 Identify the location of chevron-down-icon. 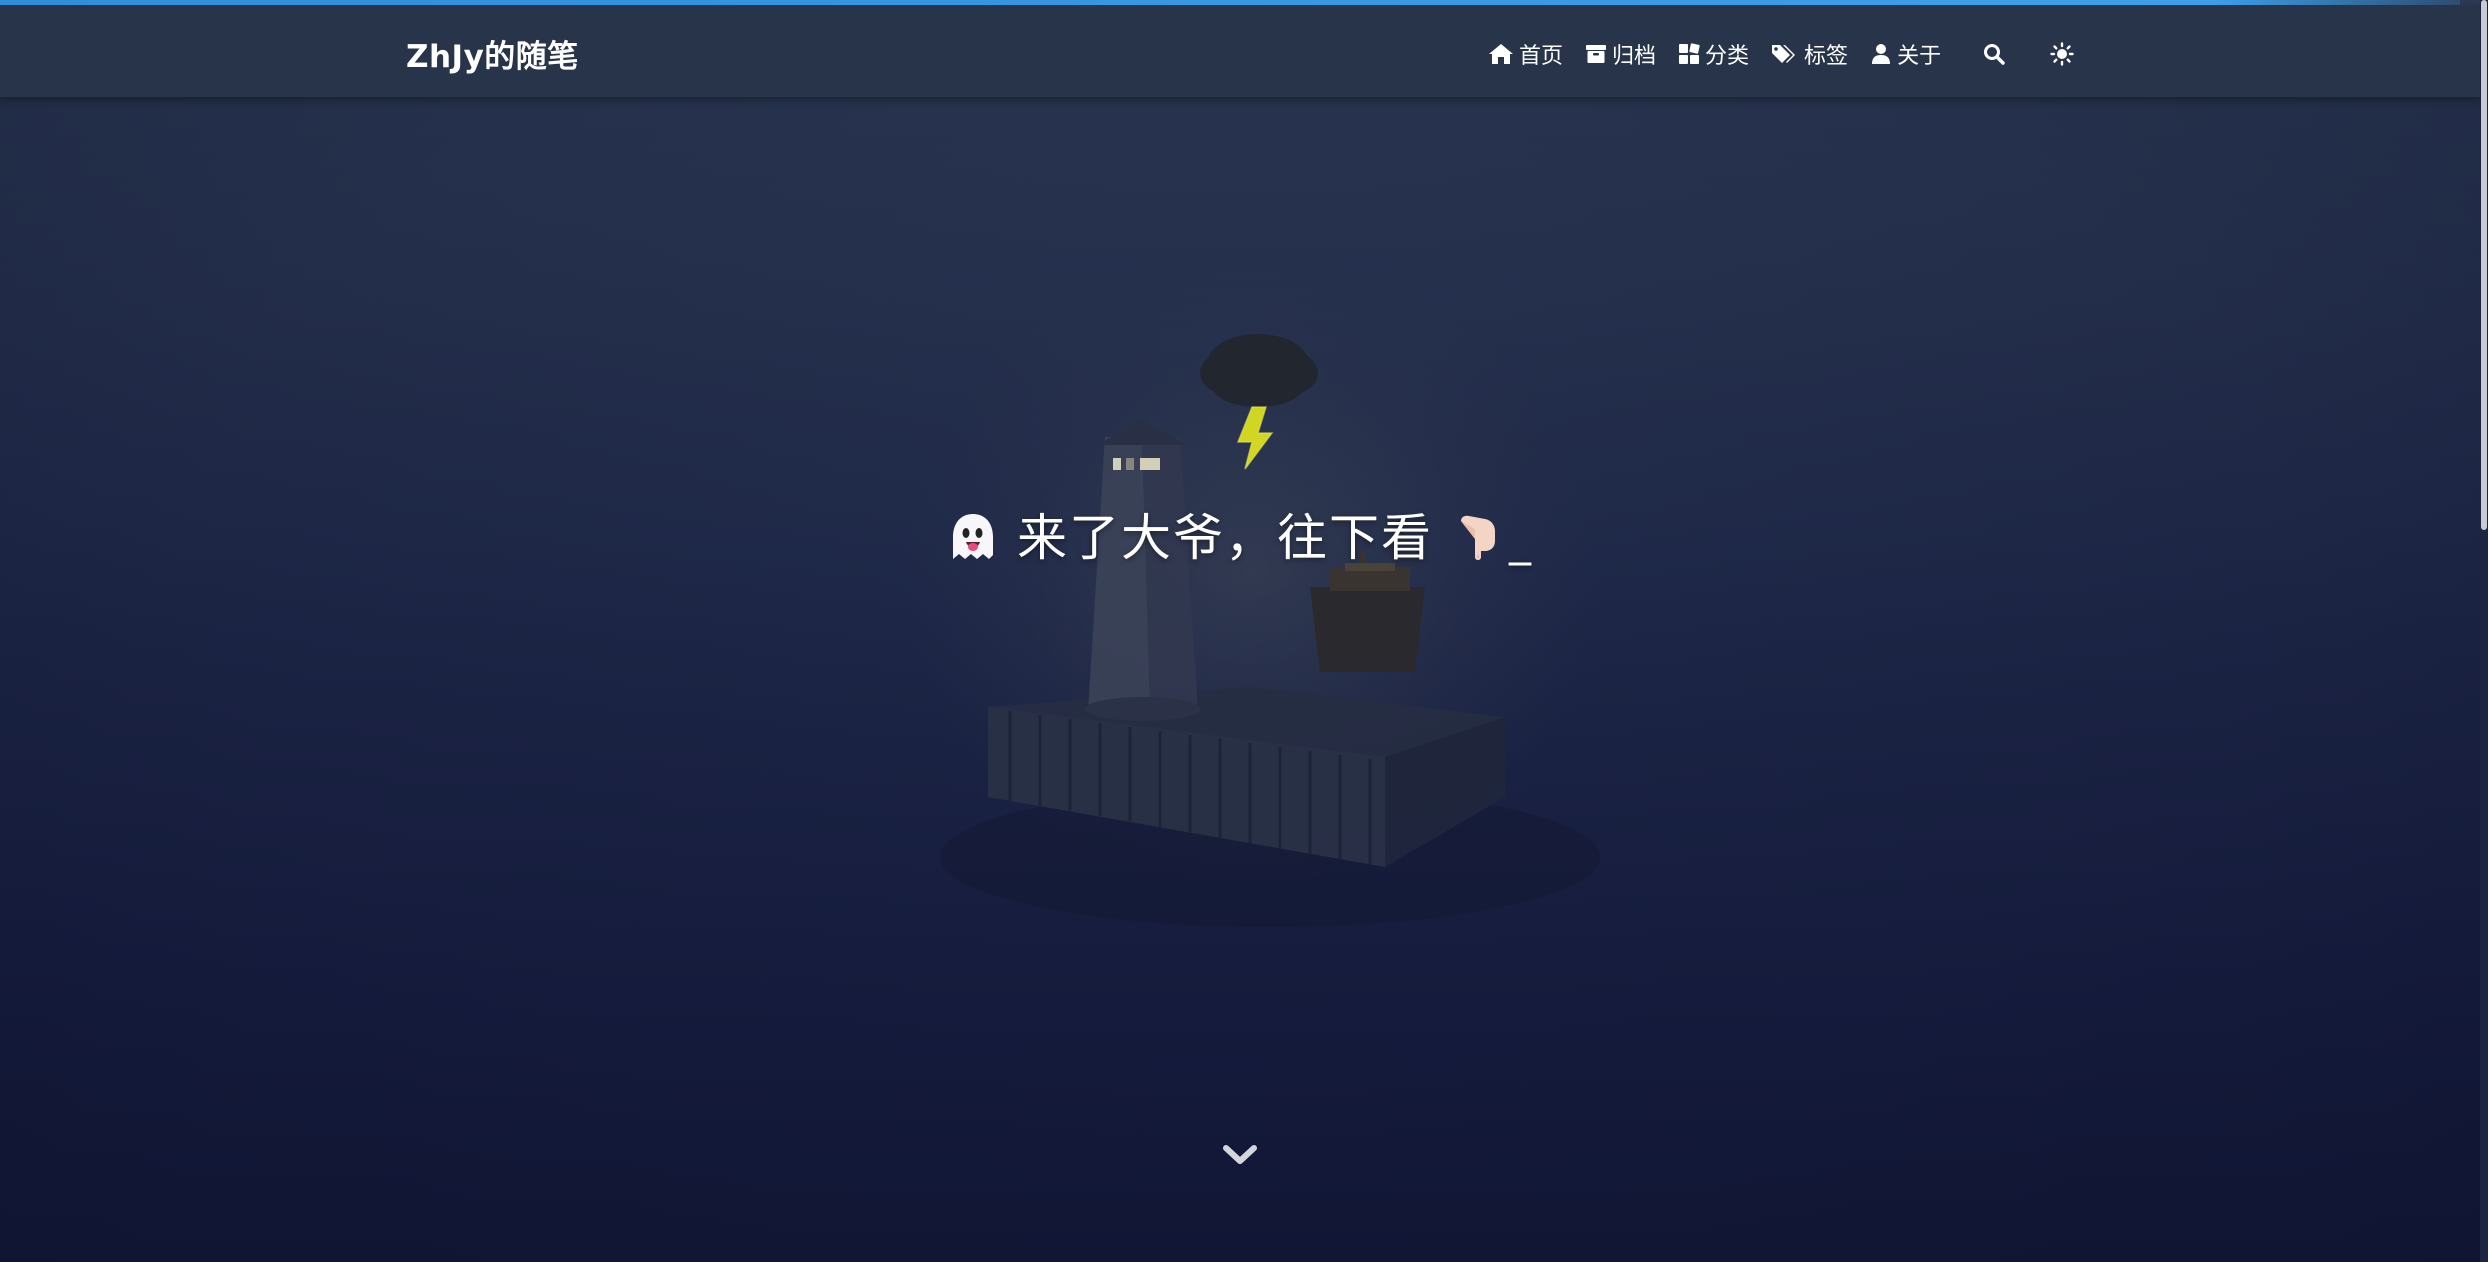
(1240, 1154).